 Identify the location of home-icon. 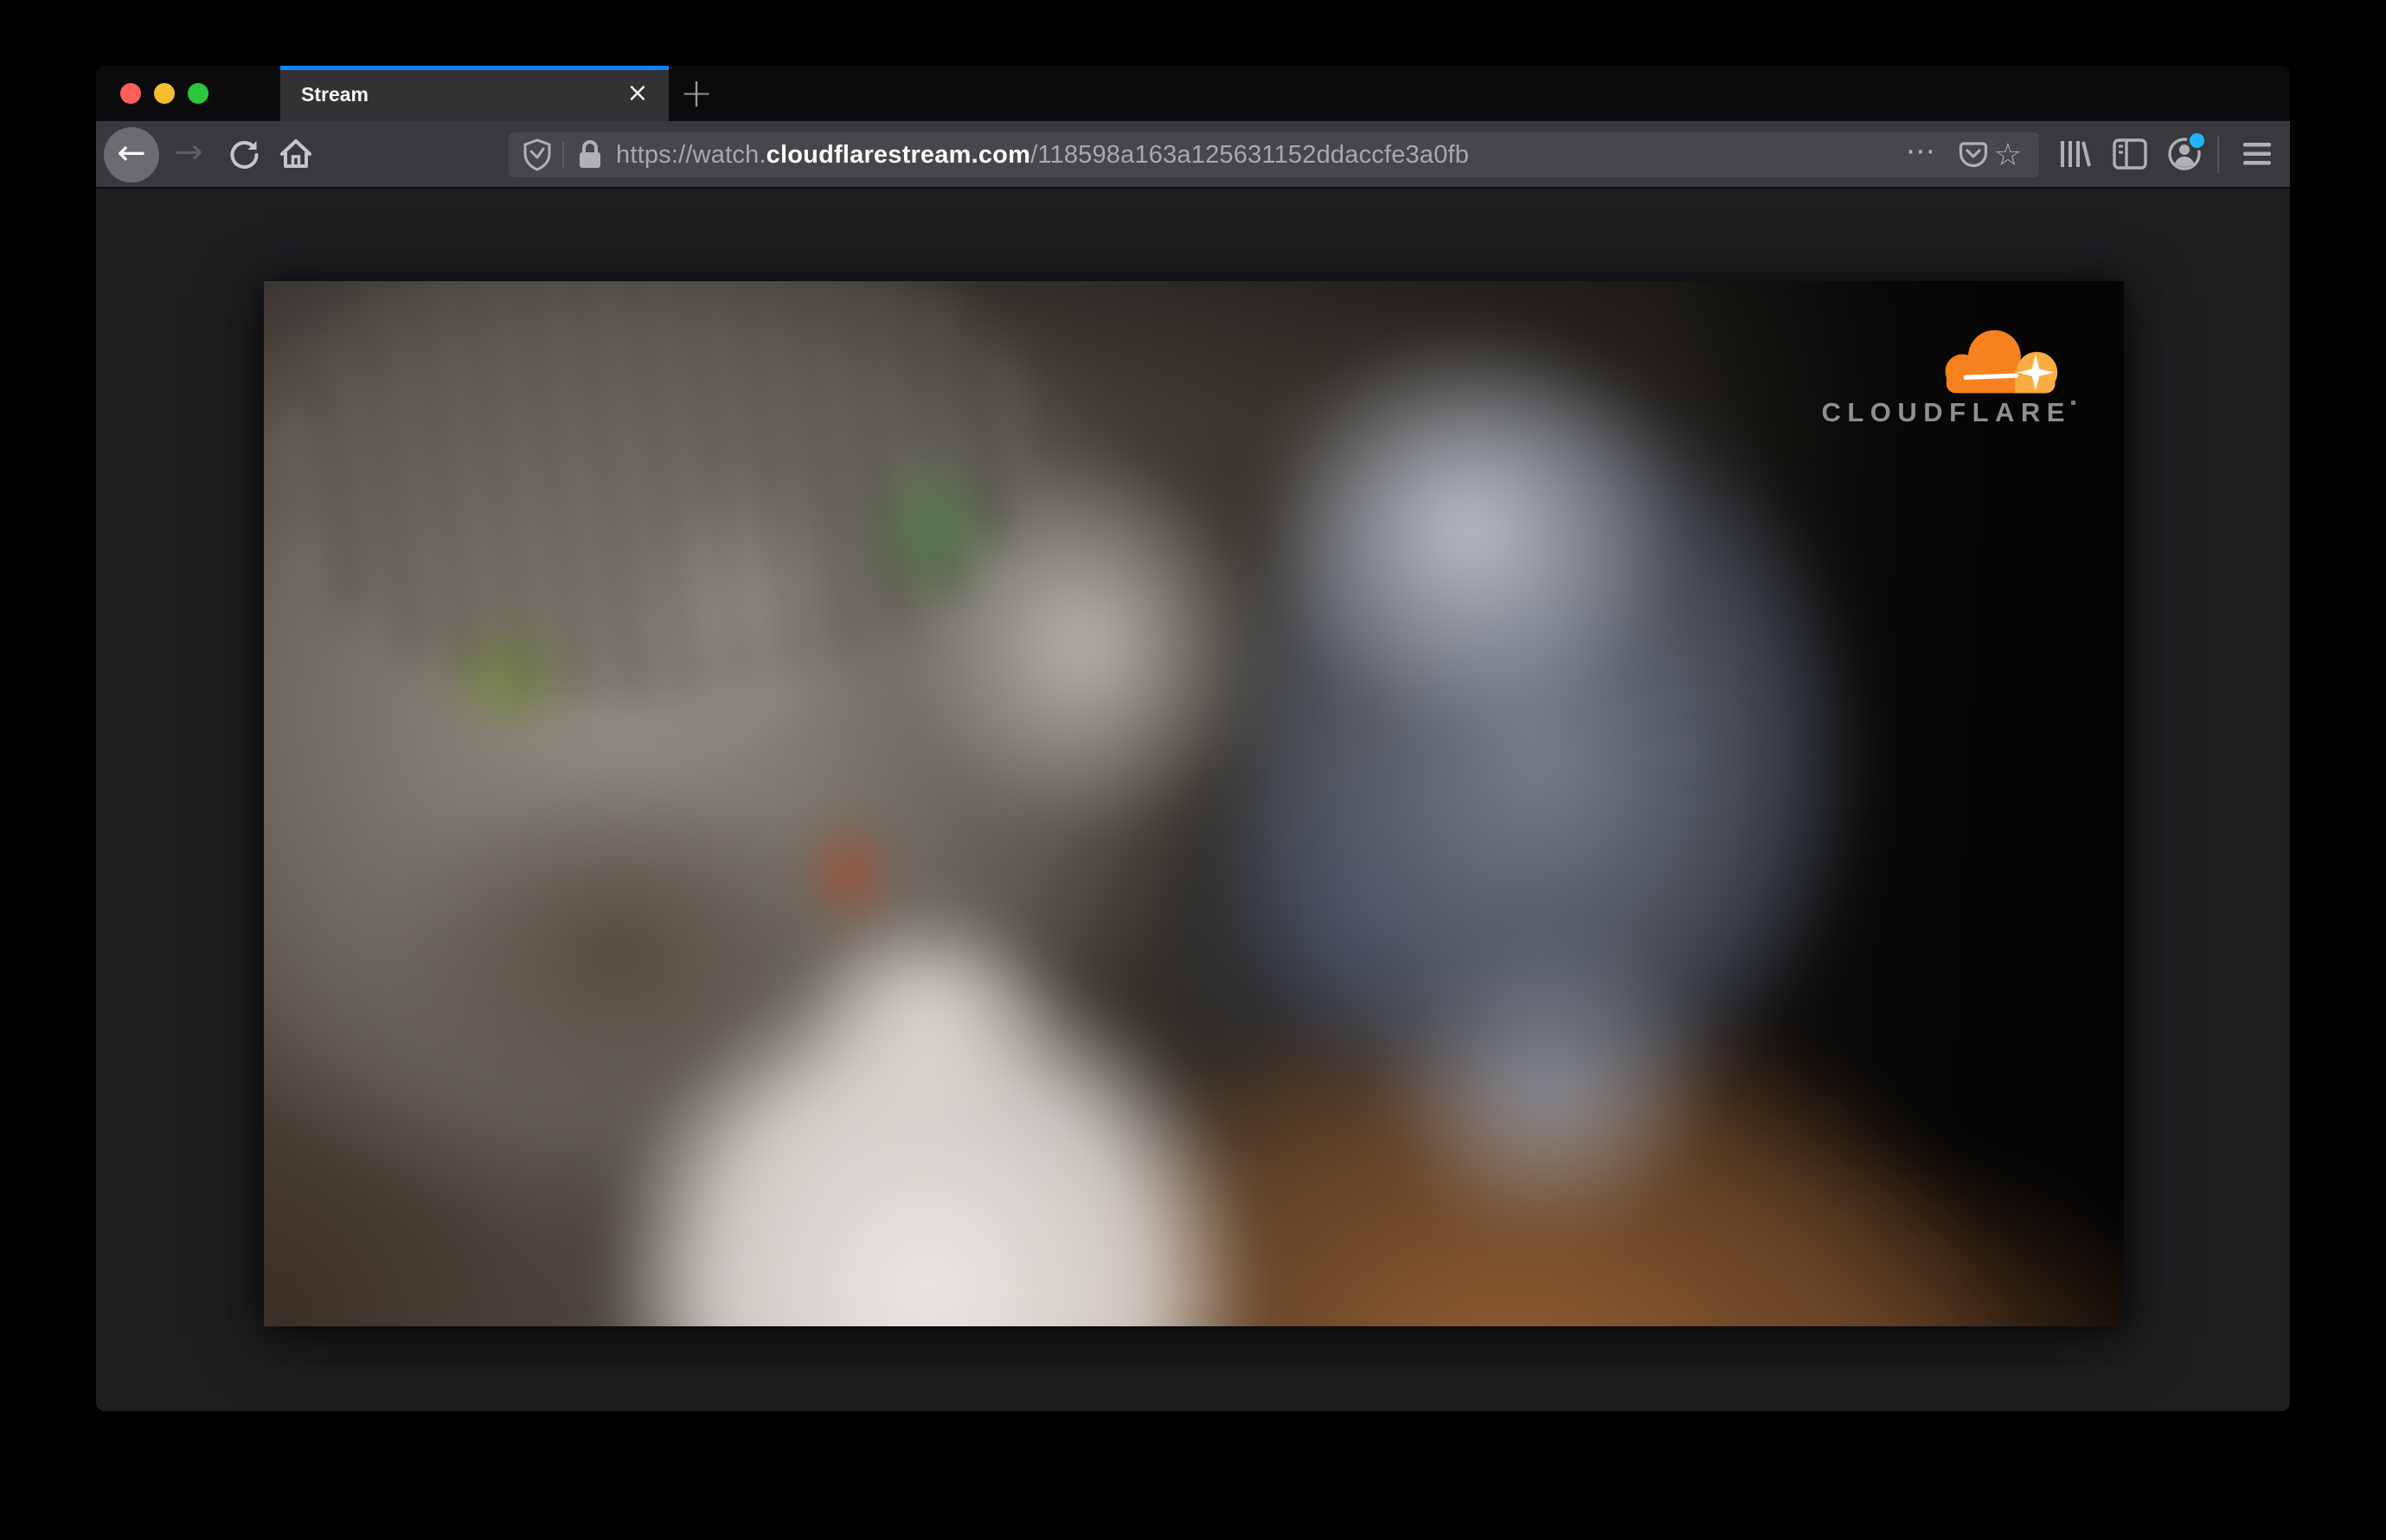
(295, 153).